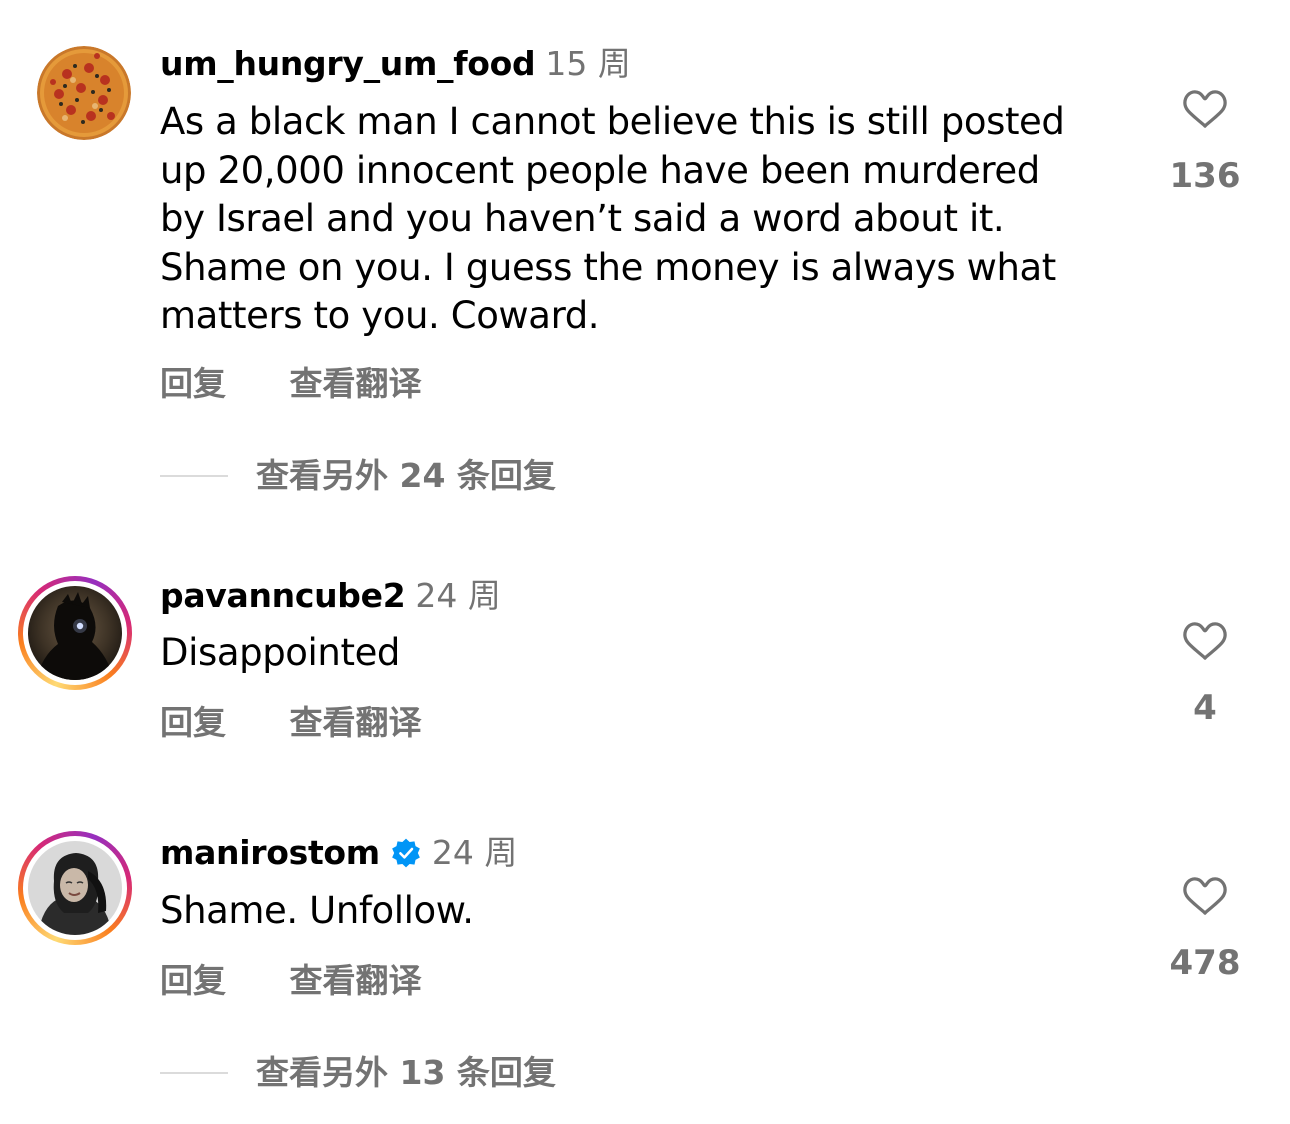 This screenshot has height=1124, width=1290. I want to click on comment-header: pavanncube2 24 周, so click(330, 596).